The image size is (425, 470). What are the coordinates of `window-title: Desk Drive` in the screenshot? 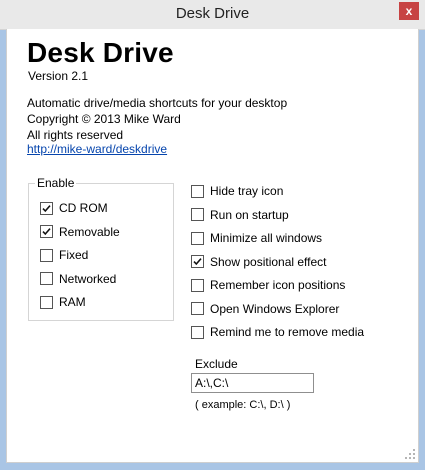 It's located at (212, 13).